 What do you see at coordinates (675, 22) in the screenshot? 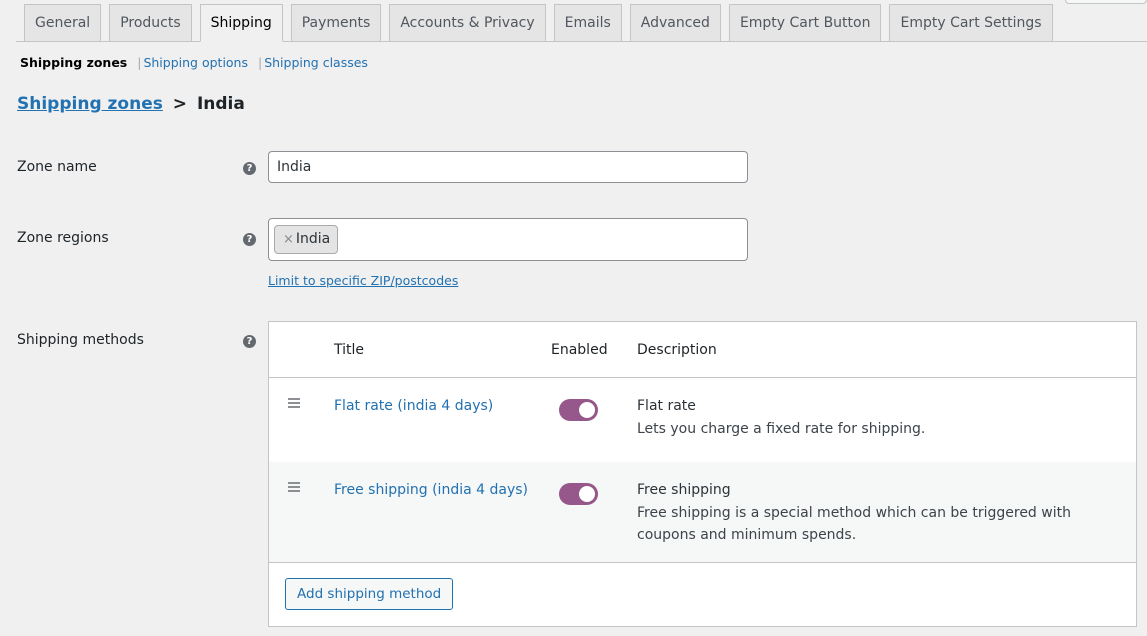
I see `tab-advanced: Advanced` at bounding box center [675, 22].